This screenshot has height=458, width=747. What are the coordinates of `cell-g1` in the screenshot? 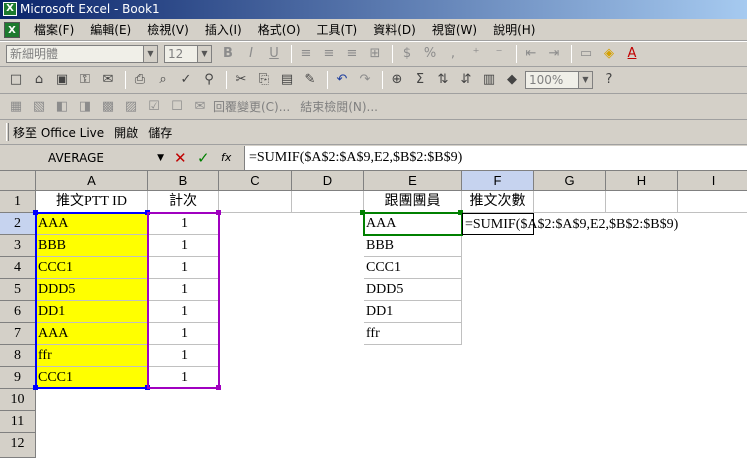 It's located at (570, 202).